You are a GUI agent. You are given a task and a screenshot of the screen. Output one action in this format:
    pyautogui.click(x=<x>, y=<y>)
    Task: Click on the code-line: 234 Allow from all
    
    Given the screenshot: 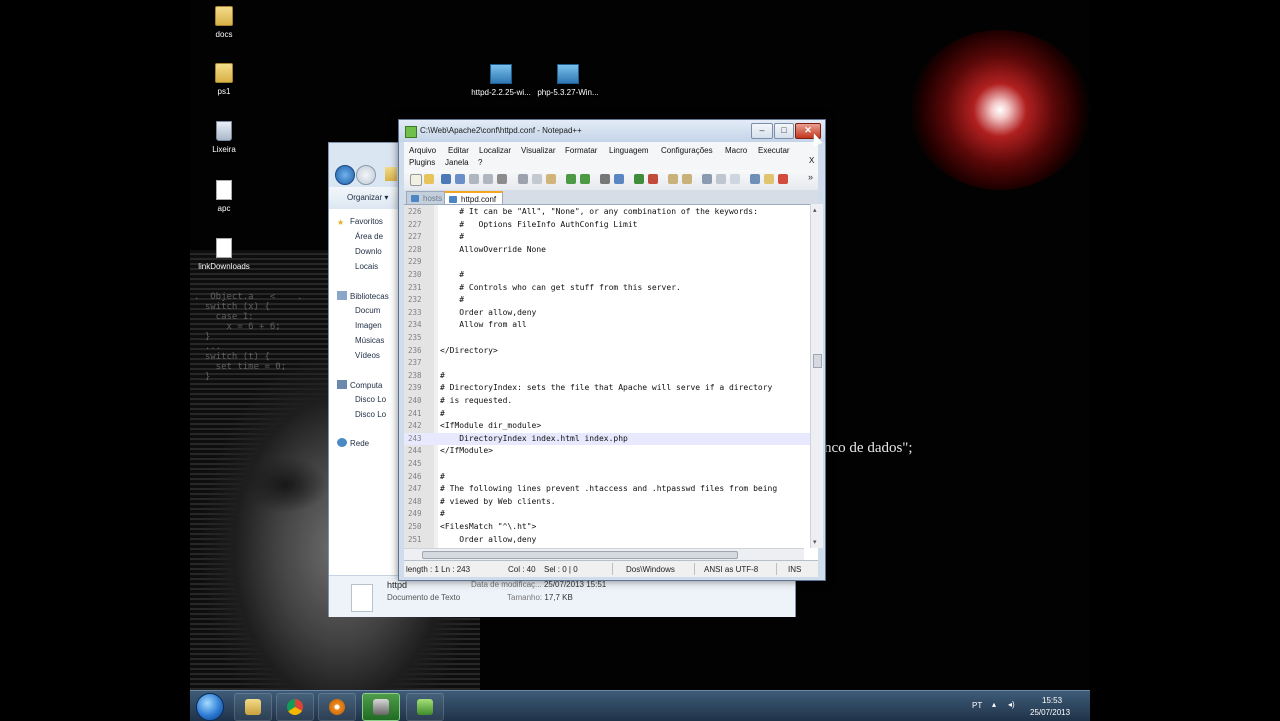 What is the action you would take?
    pyautogui.click(x=607, y=325)
    